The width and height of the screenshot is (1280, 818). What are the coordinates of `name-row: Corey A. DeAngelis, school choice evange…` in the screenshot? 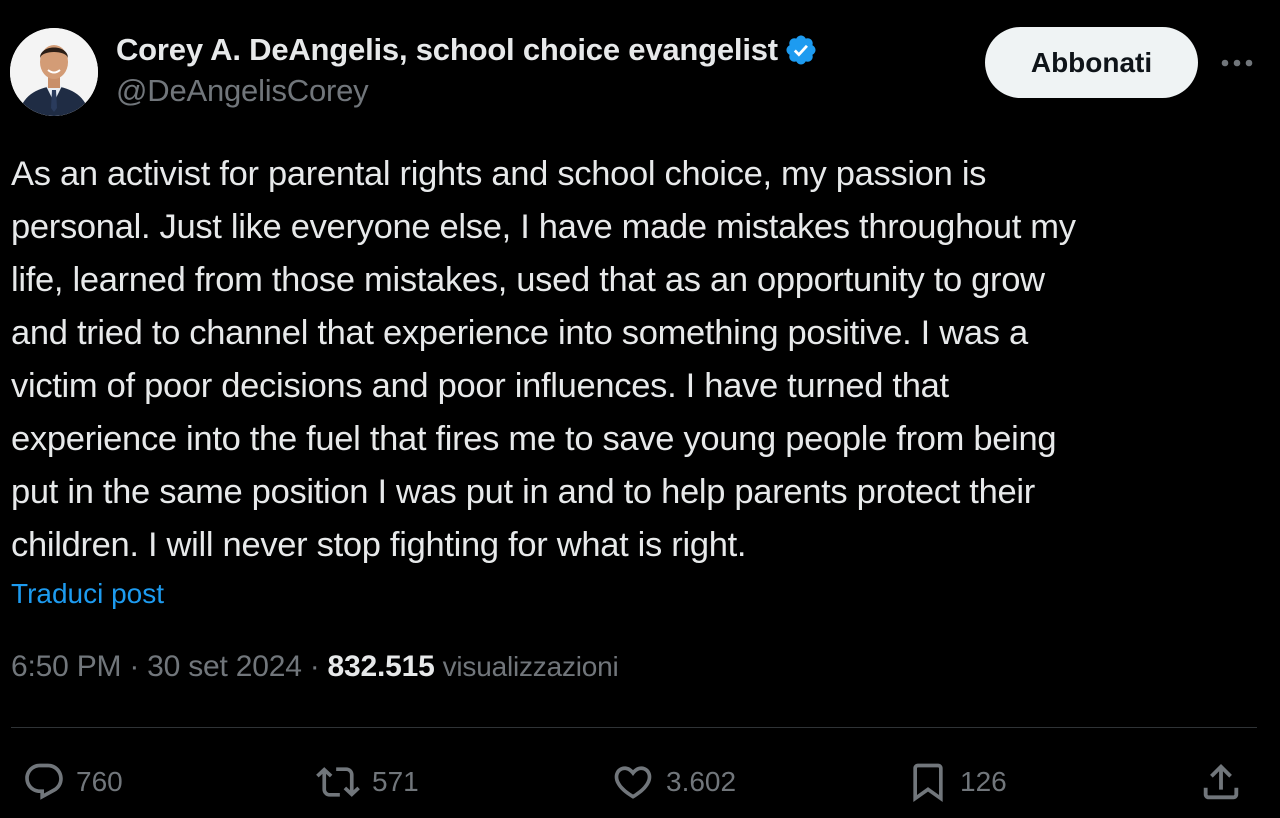 It's located at (467, 50).